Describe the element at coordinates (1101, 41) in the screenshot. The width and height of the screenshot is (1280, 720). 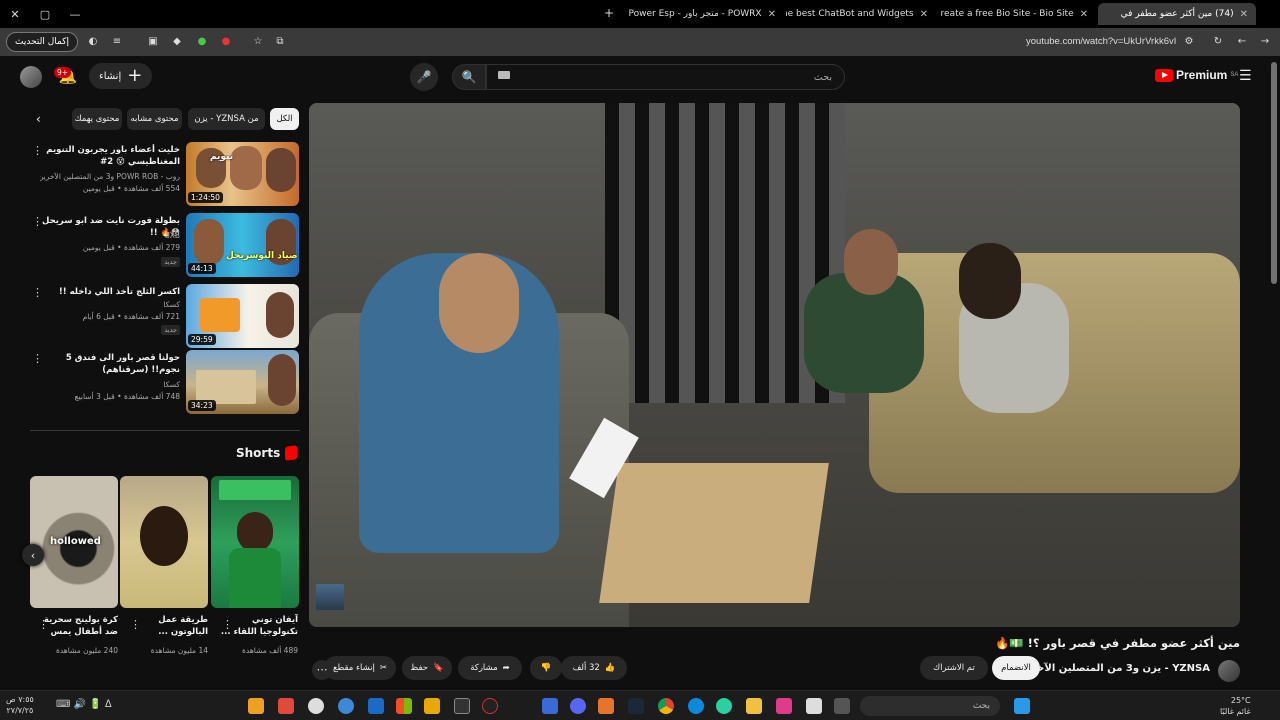
I see `address-bar: youtube.com/watch?v=UkUrVrkk6vI` at that location.